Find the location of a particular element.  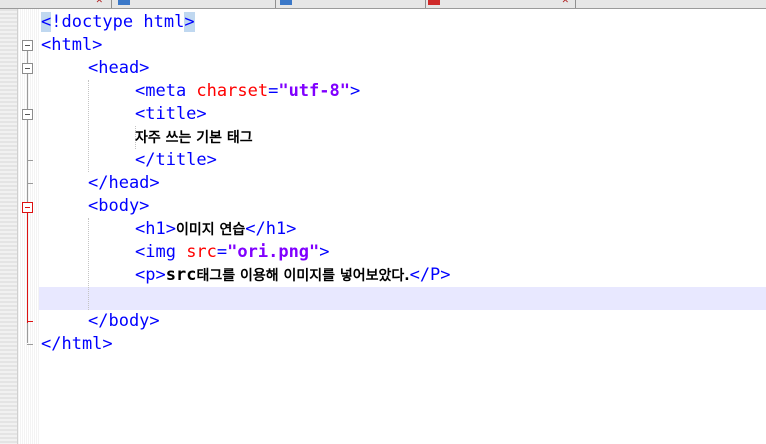

fold-margin is located at coordinates (28, 226).